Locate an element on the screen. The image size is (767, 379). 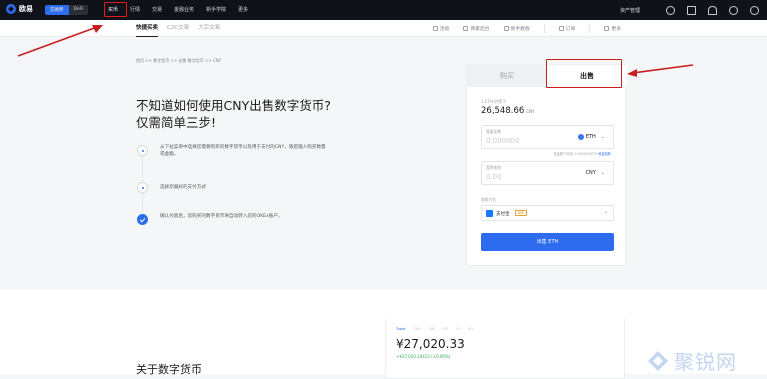
price-change: +¥27,020.10415 (+0.00%) is located at coordinates (423, 356).